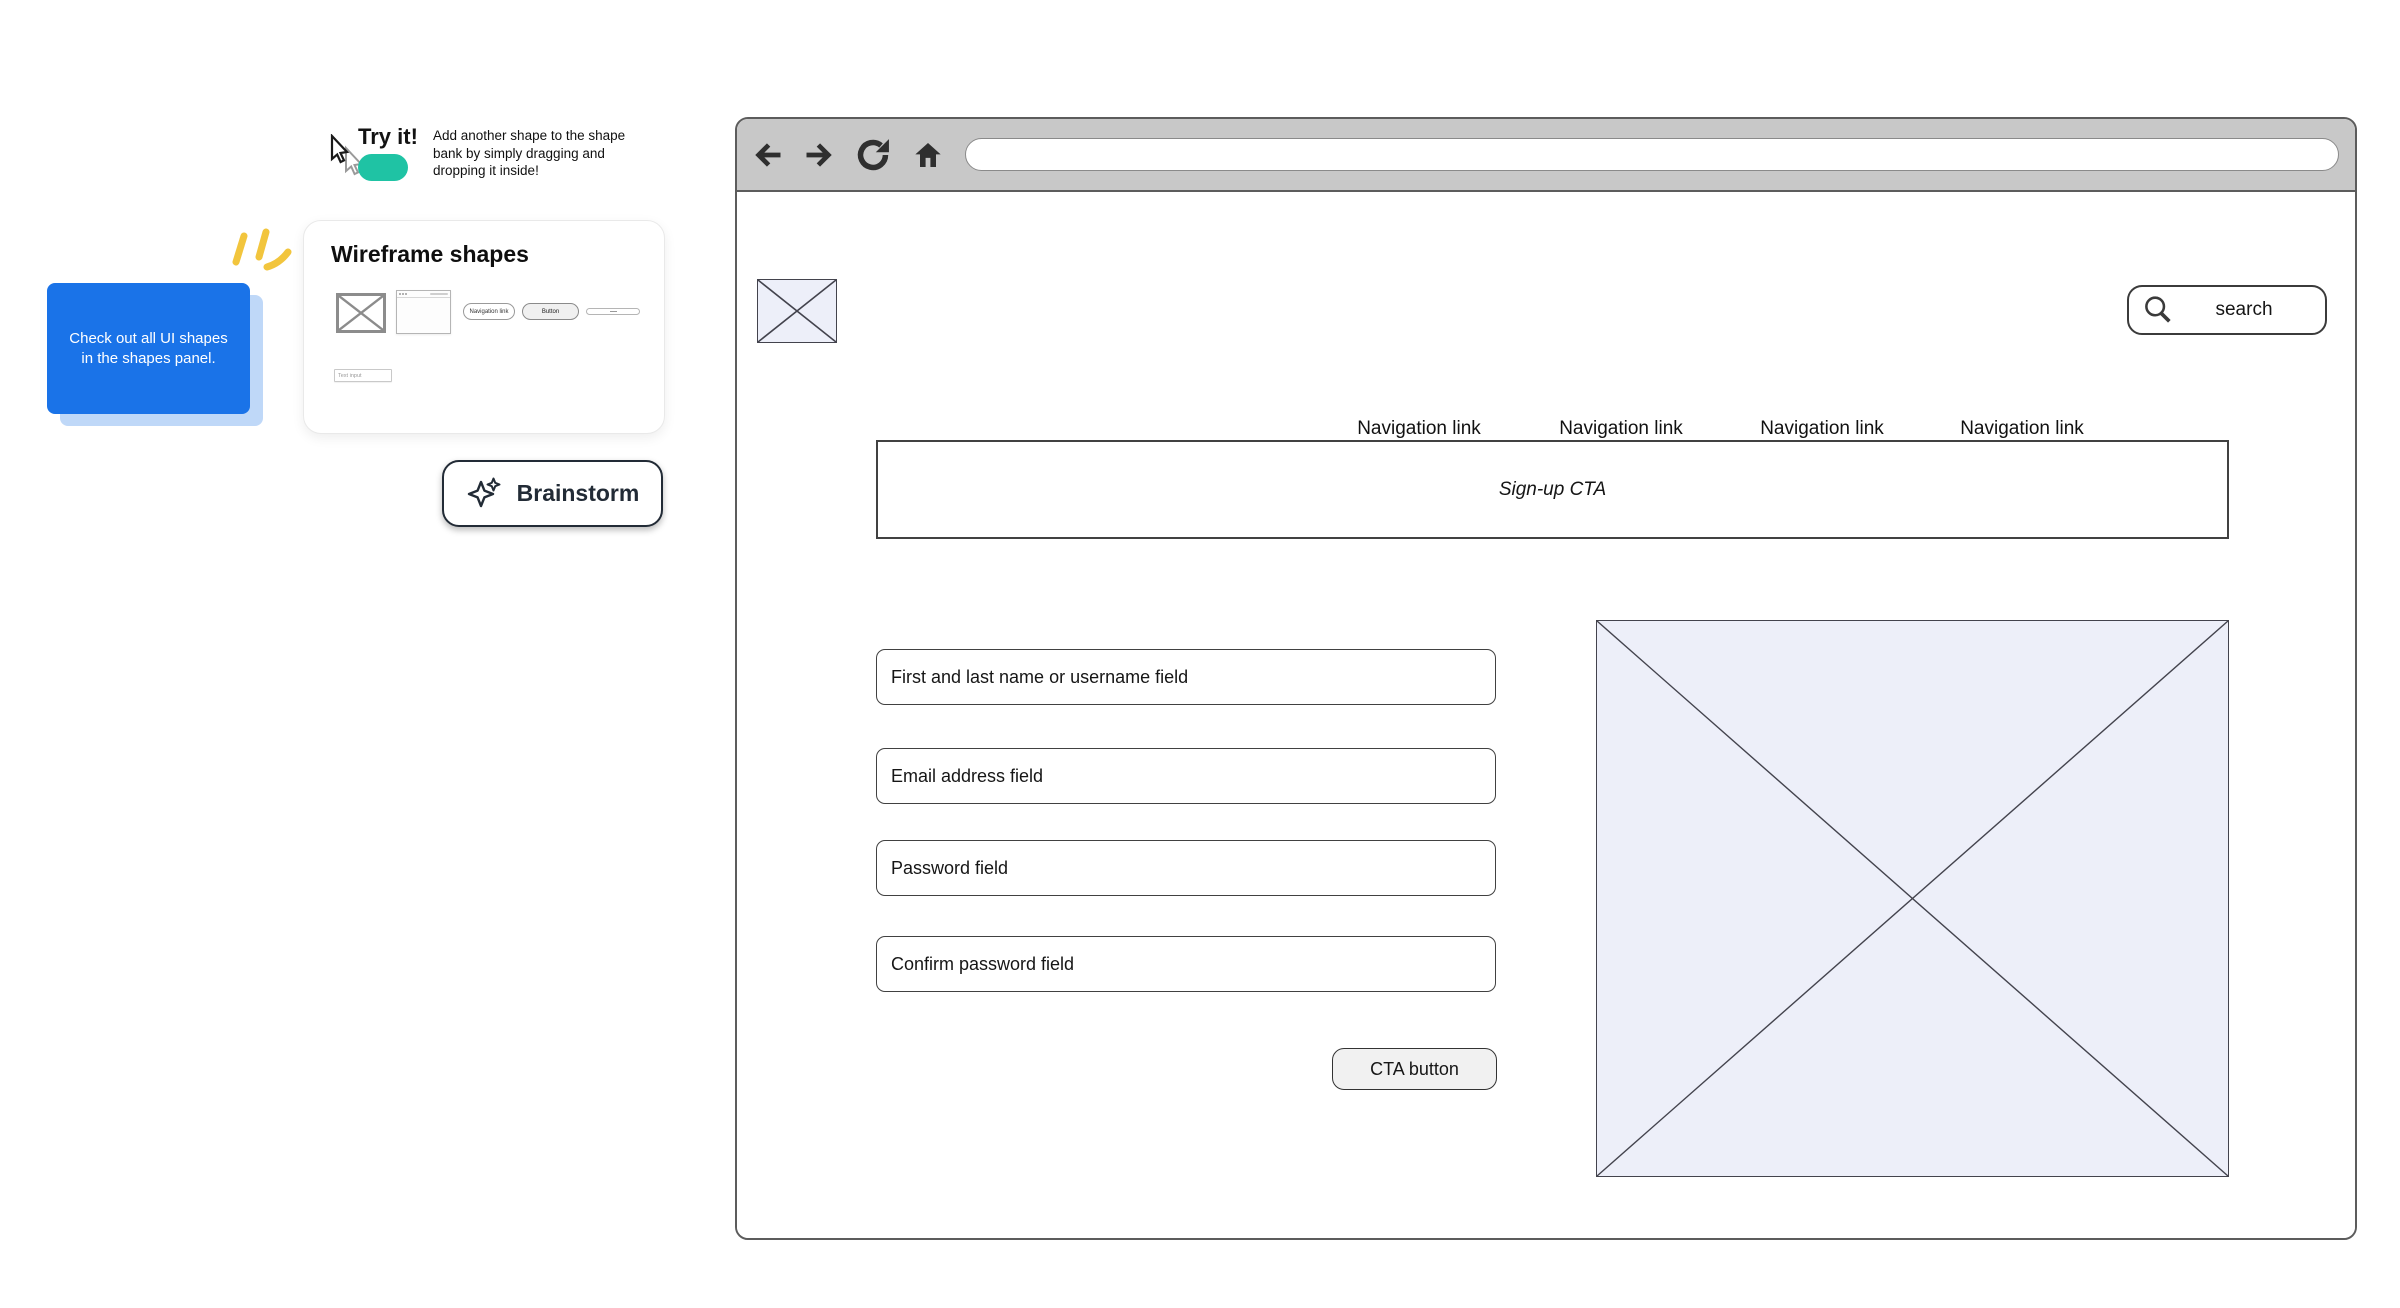  I want to click on forward-arrow-icon, so click(819, 154).